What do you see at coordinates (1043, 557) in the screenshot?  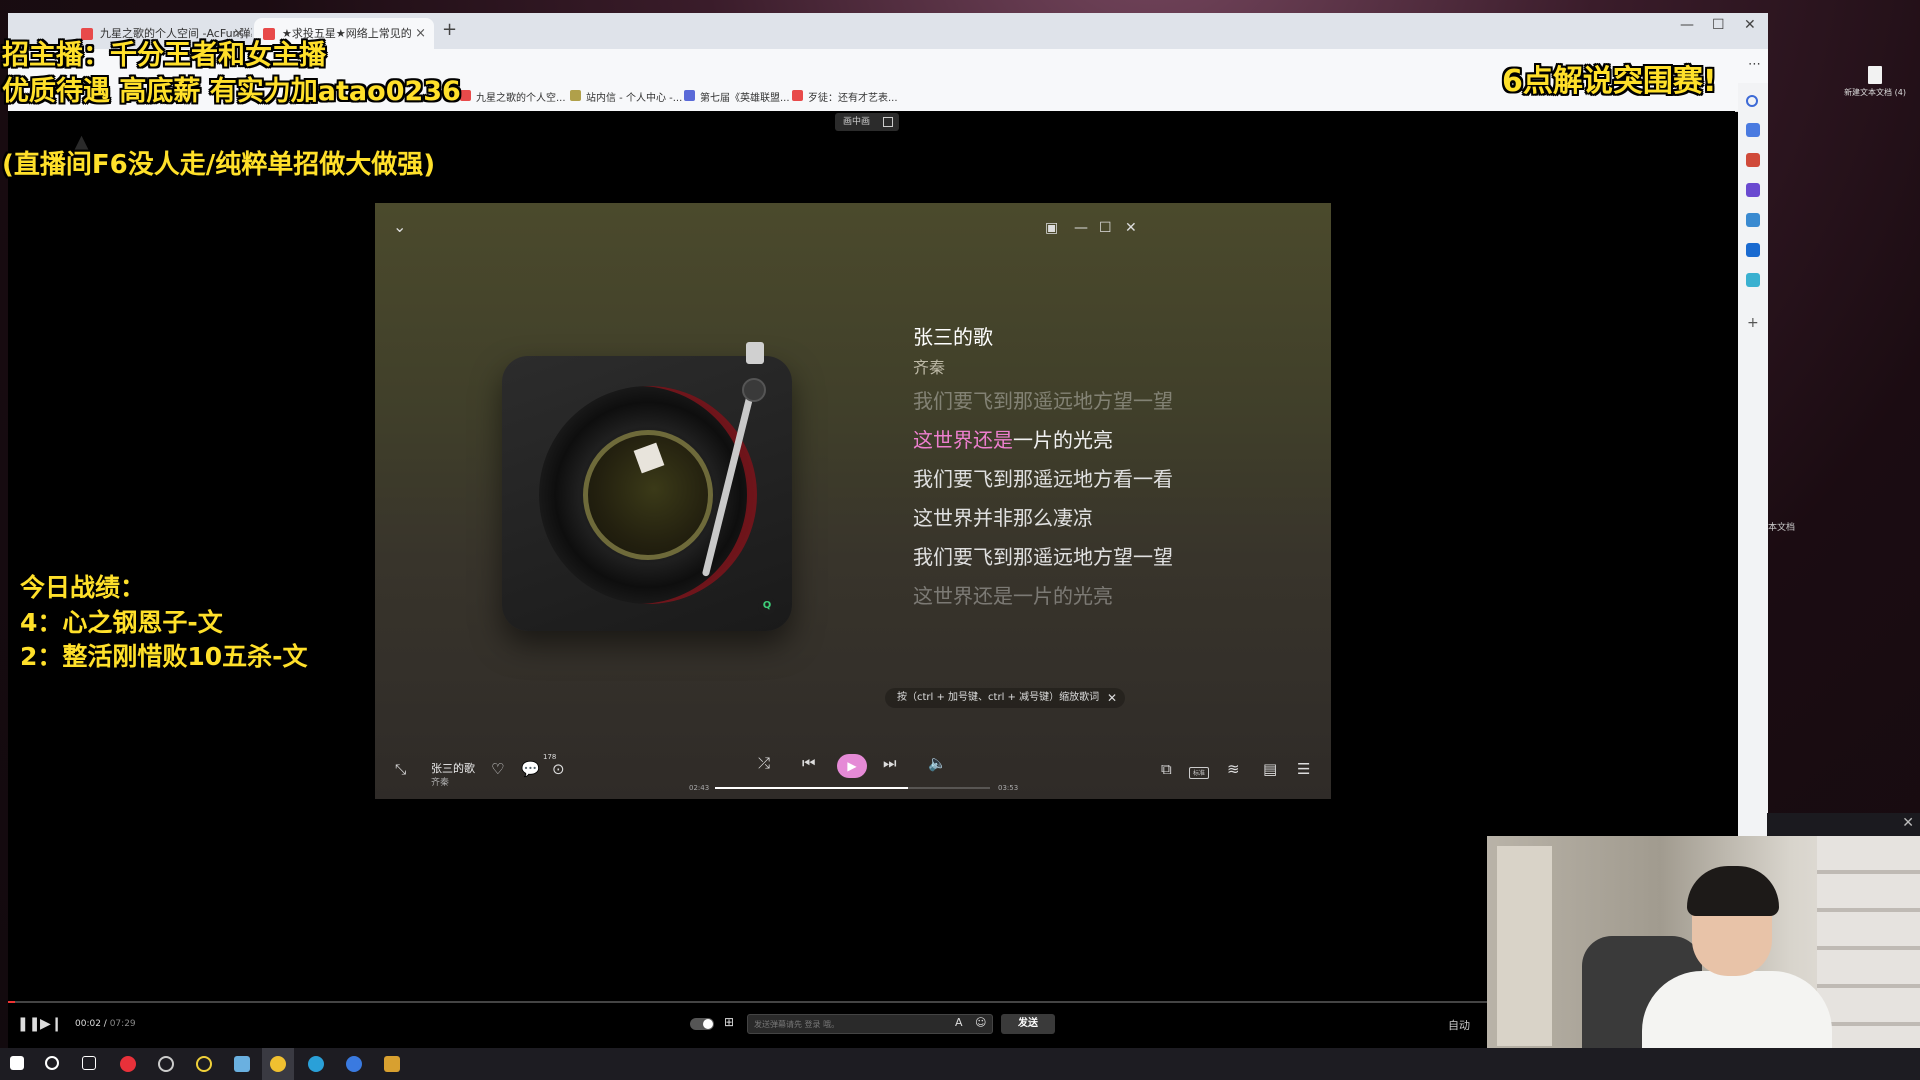 I see `lyric-line: 我们要飞到那遥远地方望一望` at bounding box center [1043, 557].